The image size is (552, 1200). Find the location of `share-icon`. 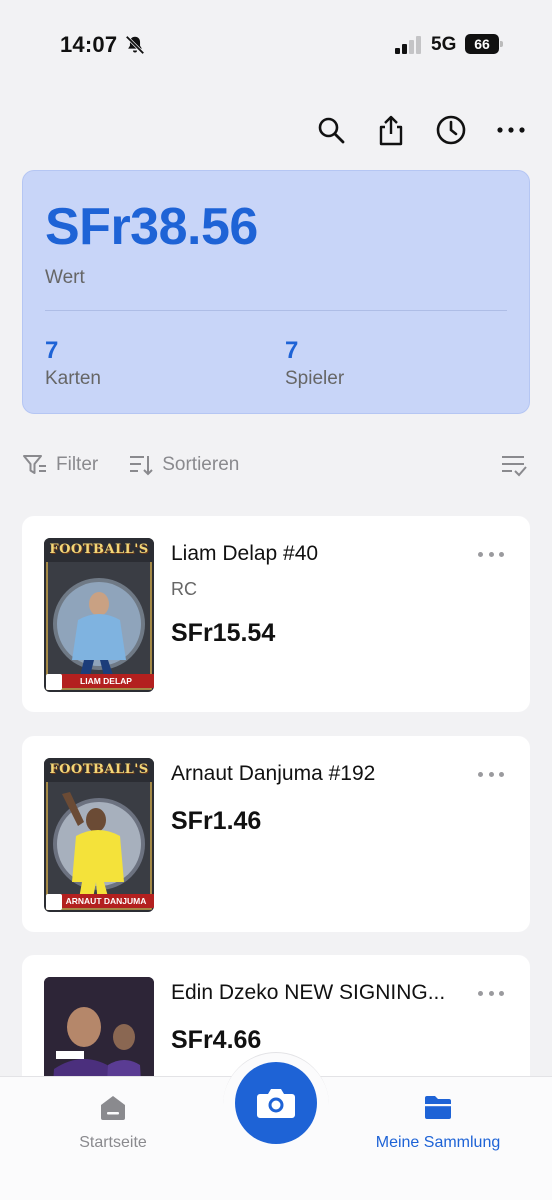

share-icon is located at coordinates (391, 130).